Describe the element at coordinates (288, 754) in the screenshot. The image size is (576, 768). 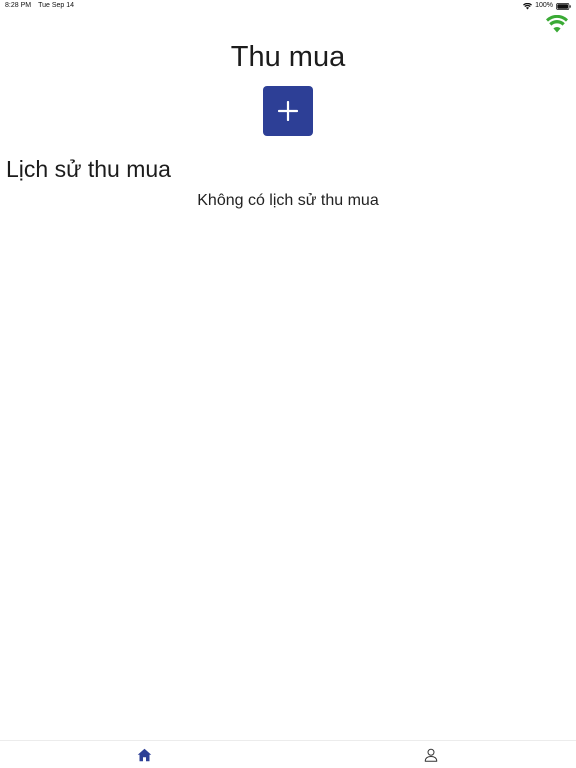
I see `tab-bar` at that location.